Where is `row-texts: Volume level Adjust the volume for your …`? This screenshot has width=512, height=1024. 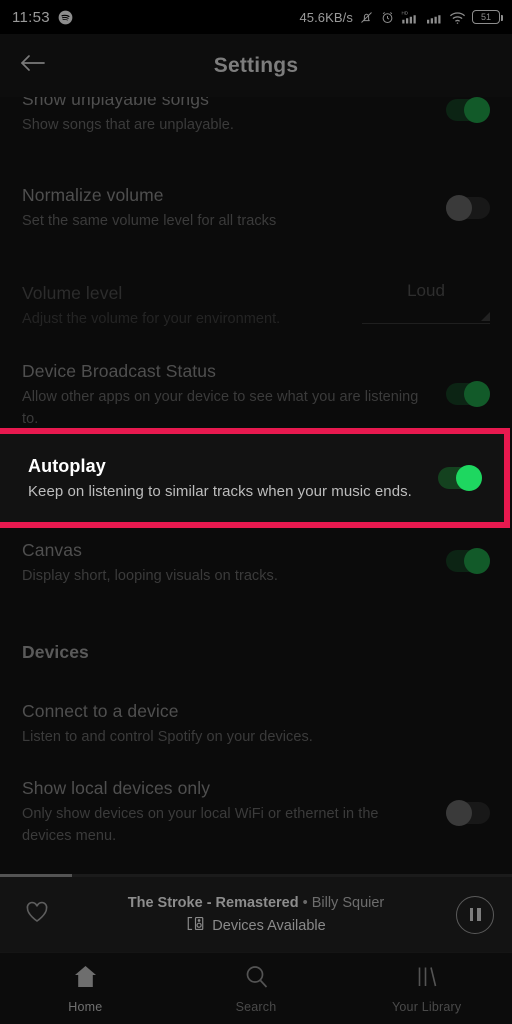 row-texts: Volume level Adjust the volume for your … is located at coordinates (192, 305).